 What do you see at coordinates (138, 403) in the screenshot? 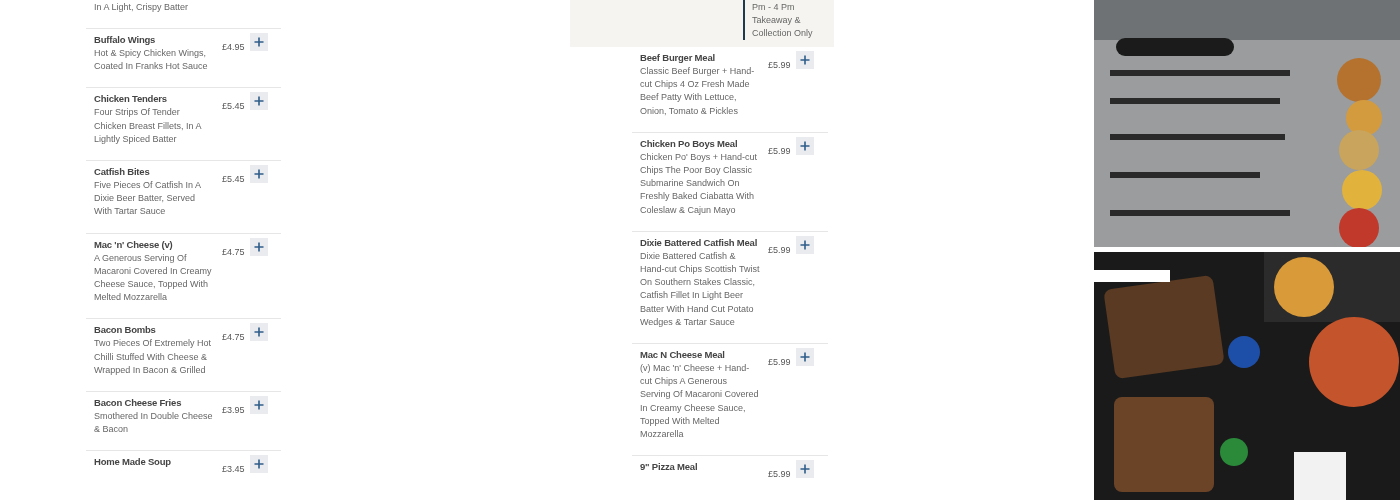
I see `item-name: Bacon Cheese Fries` at bounding box center [138, 403].